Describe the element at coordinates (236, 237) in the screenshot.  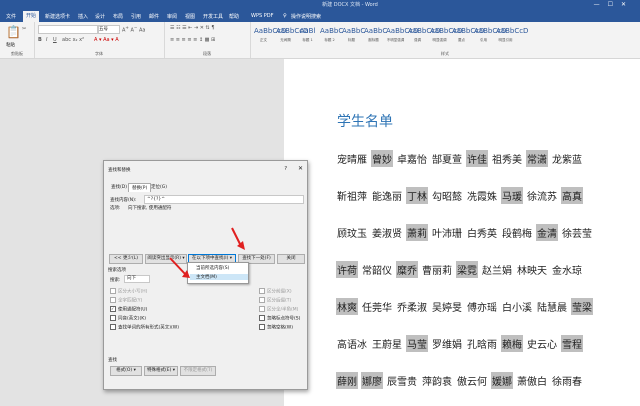
I see `arrow-to-find-in` at that location.